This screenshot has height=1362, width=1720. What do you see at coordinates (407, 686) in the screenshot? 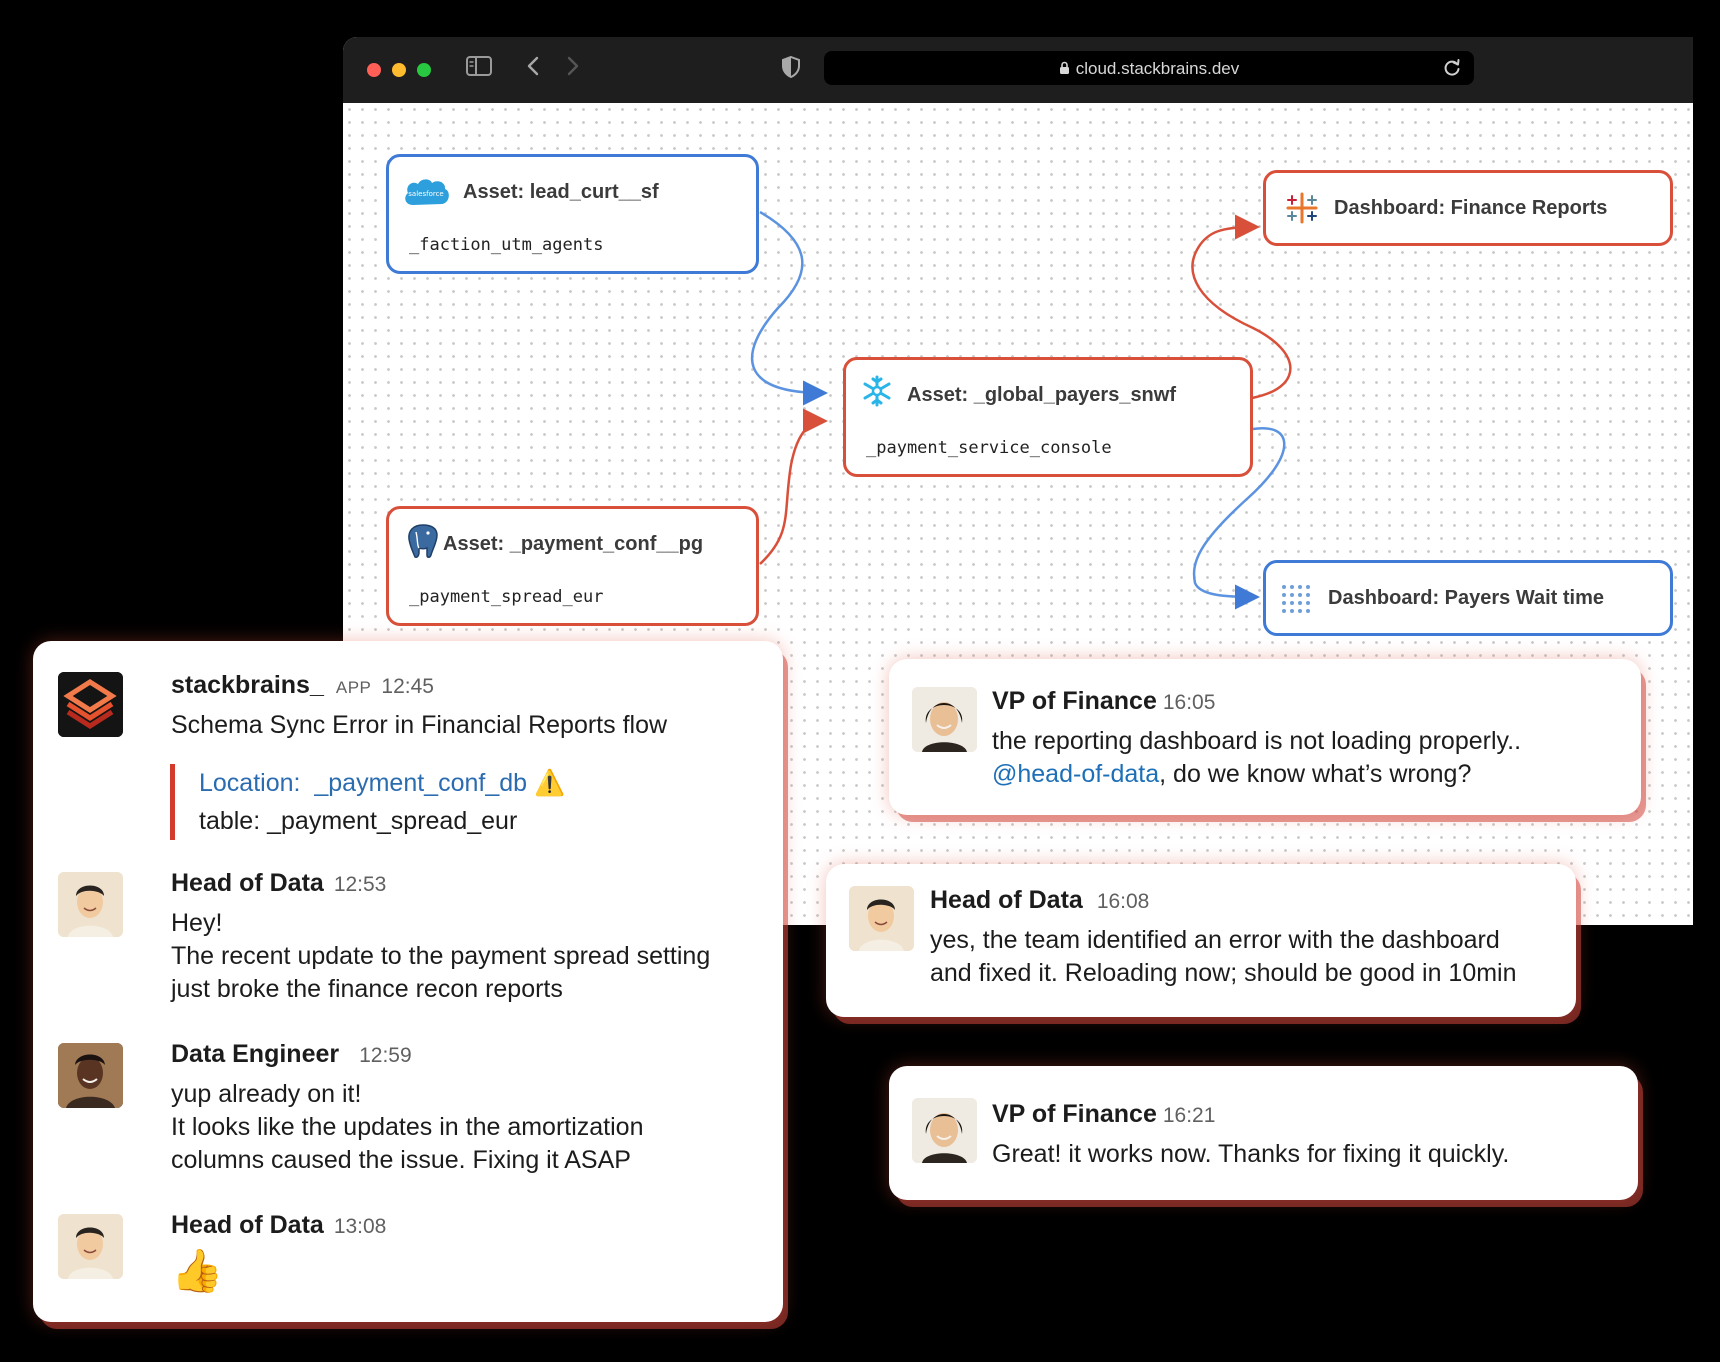
I see `message-time: 12:45` at bounding box center [407, 686].